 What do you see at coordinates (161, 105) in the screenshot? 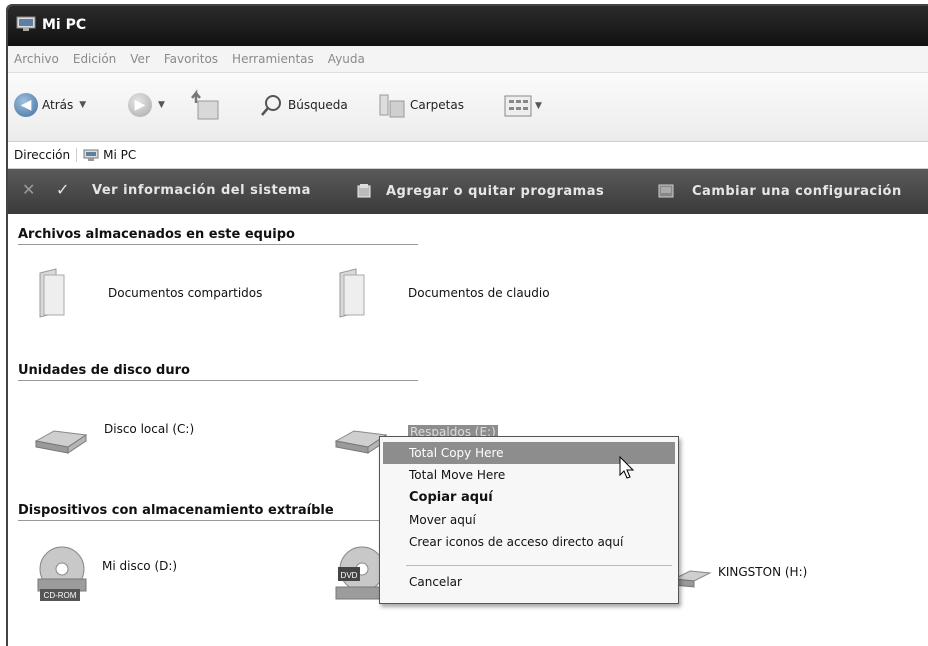
I see `forward-dropdown-icon: ▼` at bounding box center [161, 105].